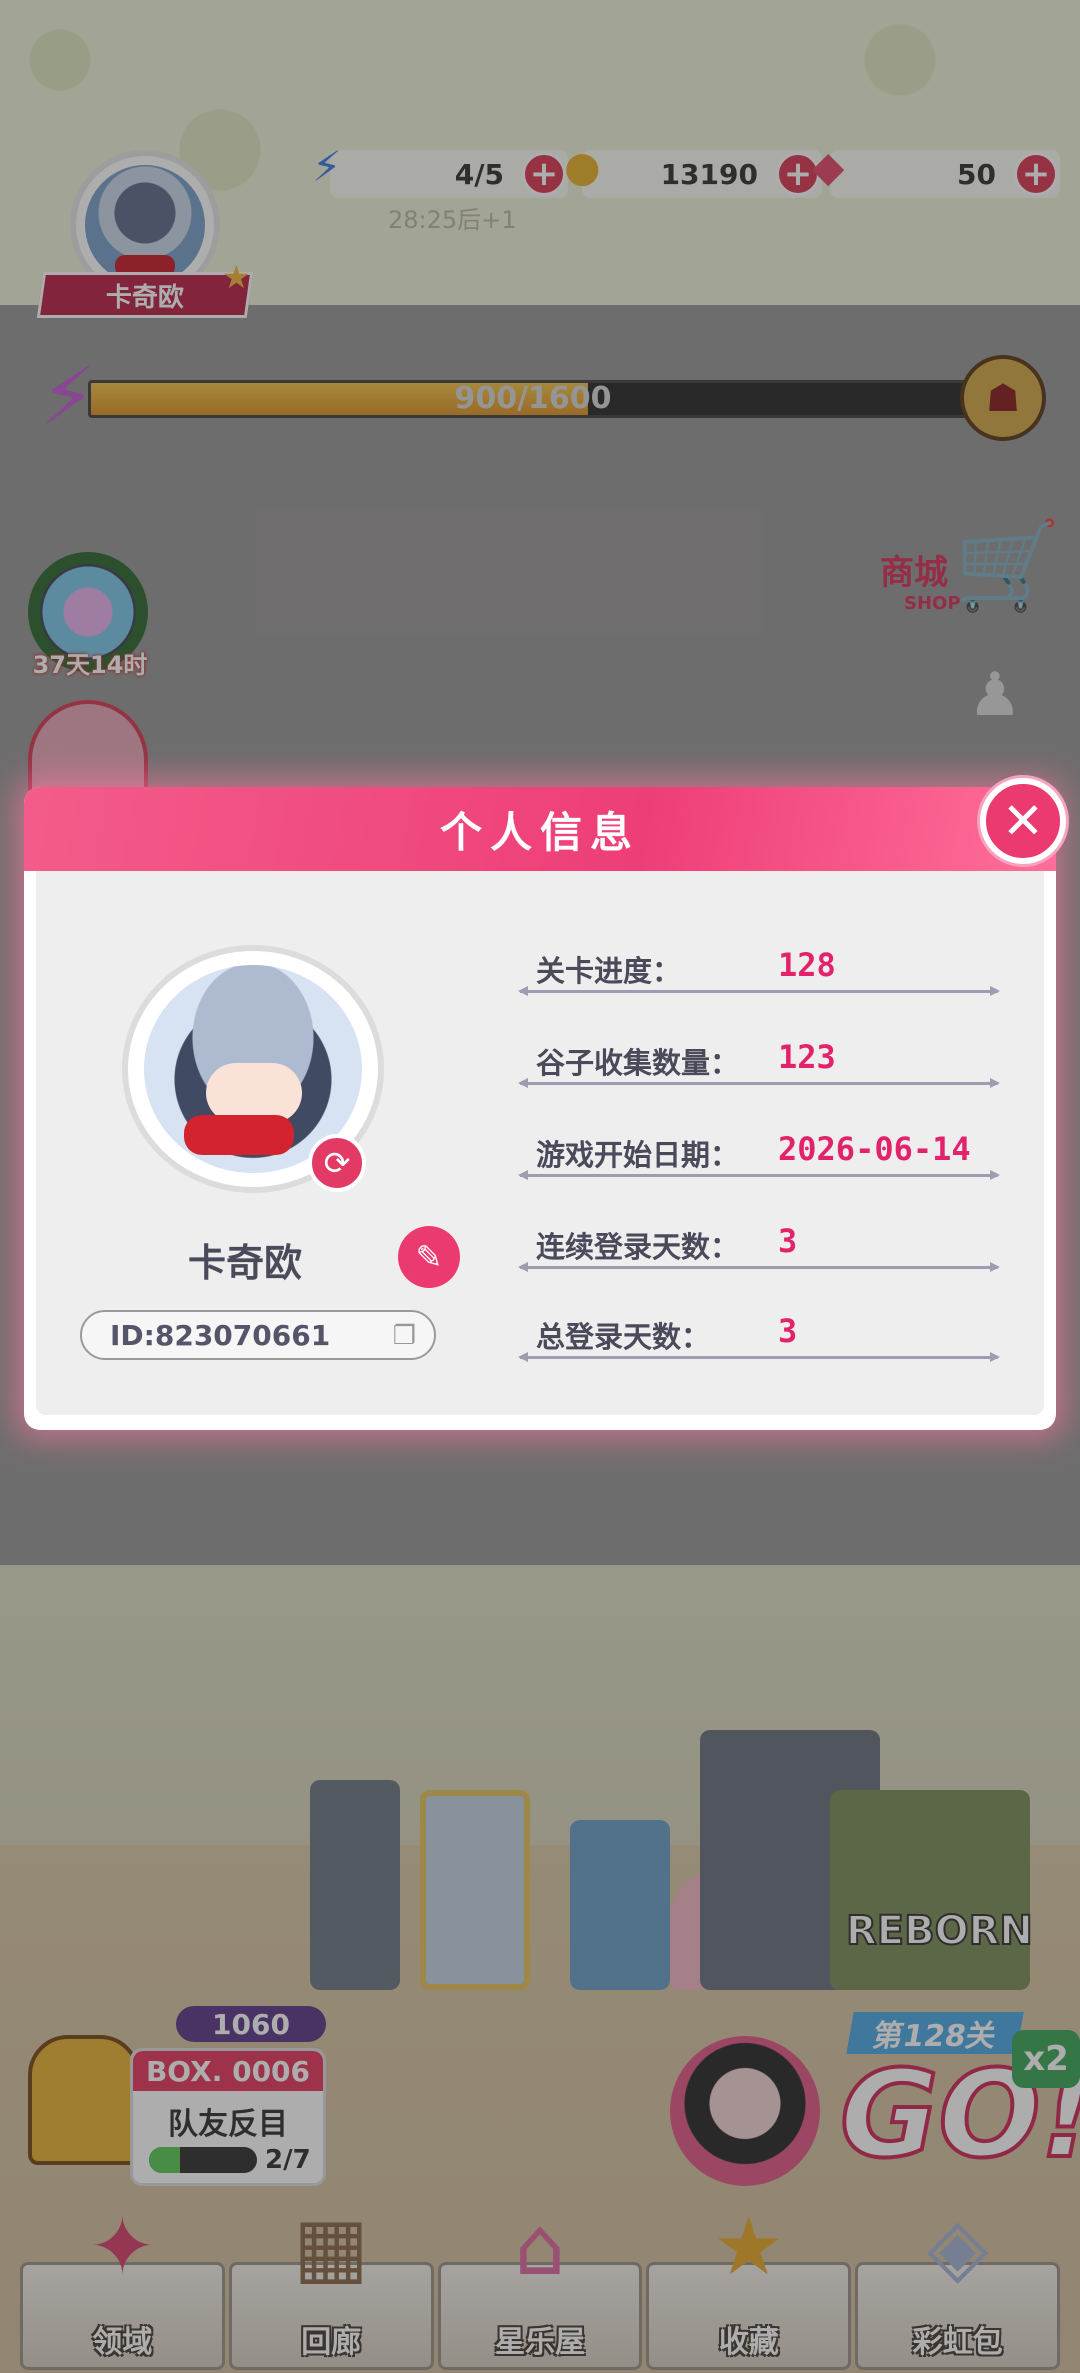  I want to click on stat-value: 128, so click(807, 965).